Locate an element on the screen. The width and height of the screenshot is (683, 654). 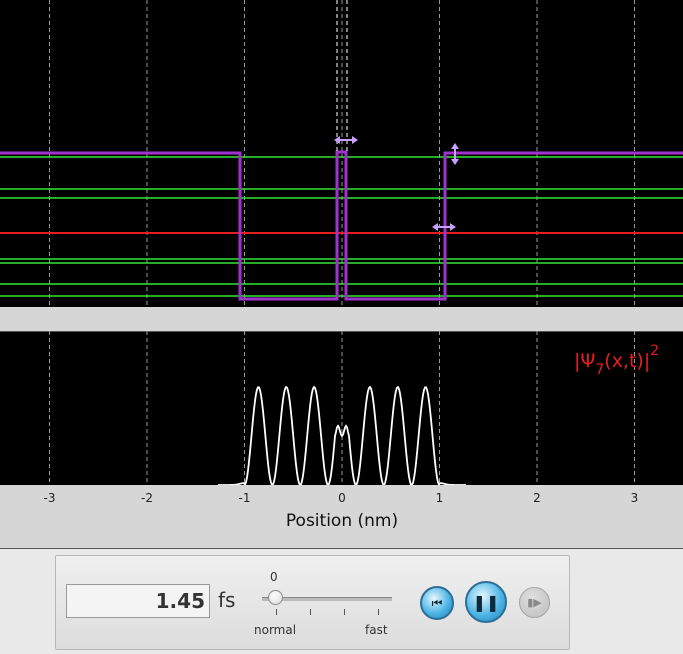
x-axis-tick-label: 2 is located at coordinates (537, 498).